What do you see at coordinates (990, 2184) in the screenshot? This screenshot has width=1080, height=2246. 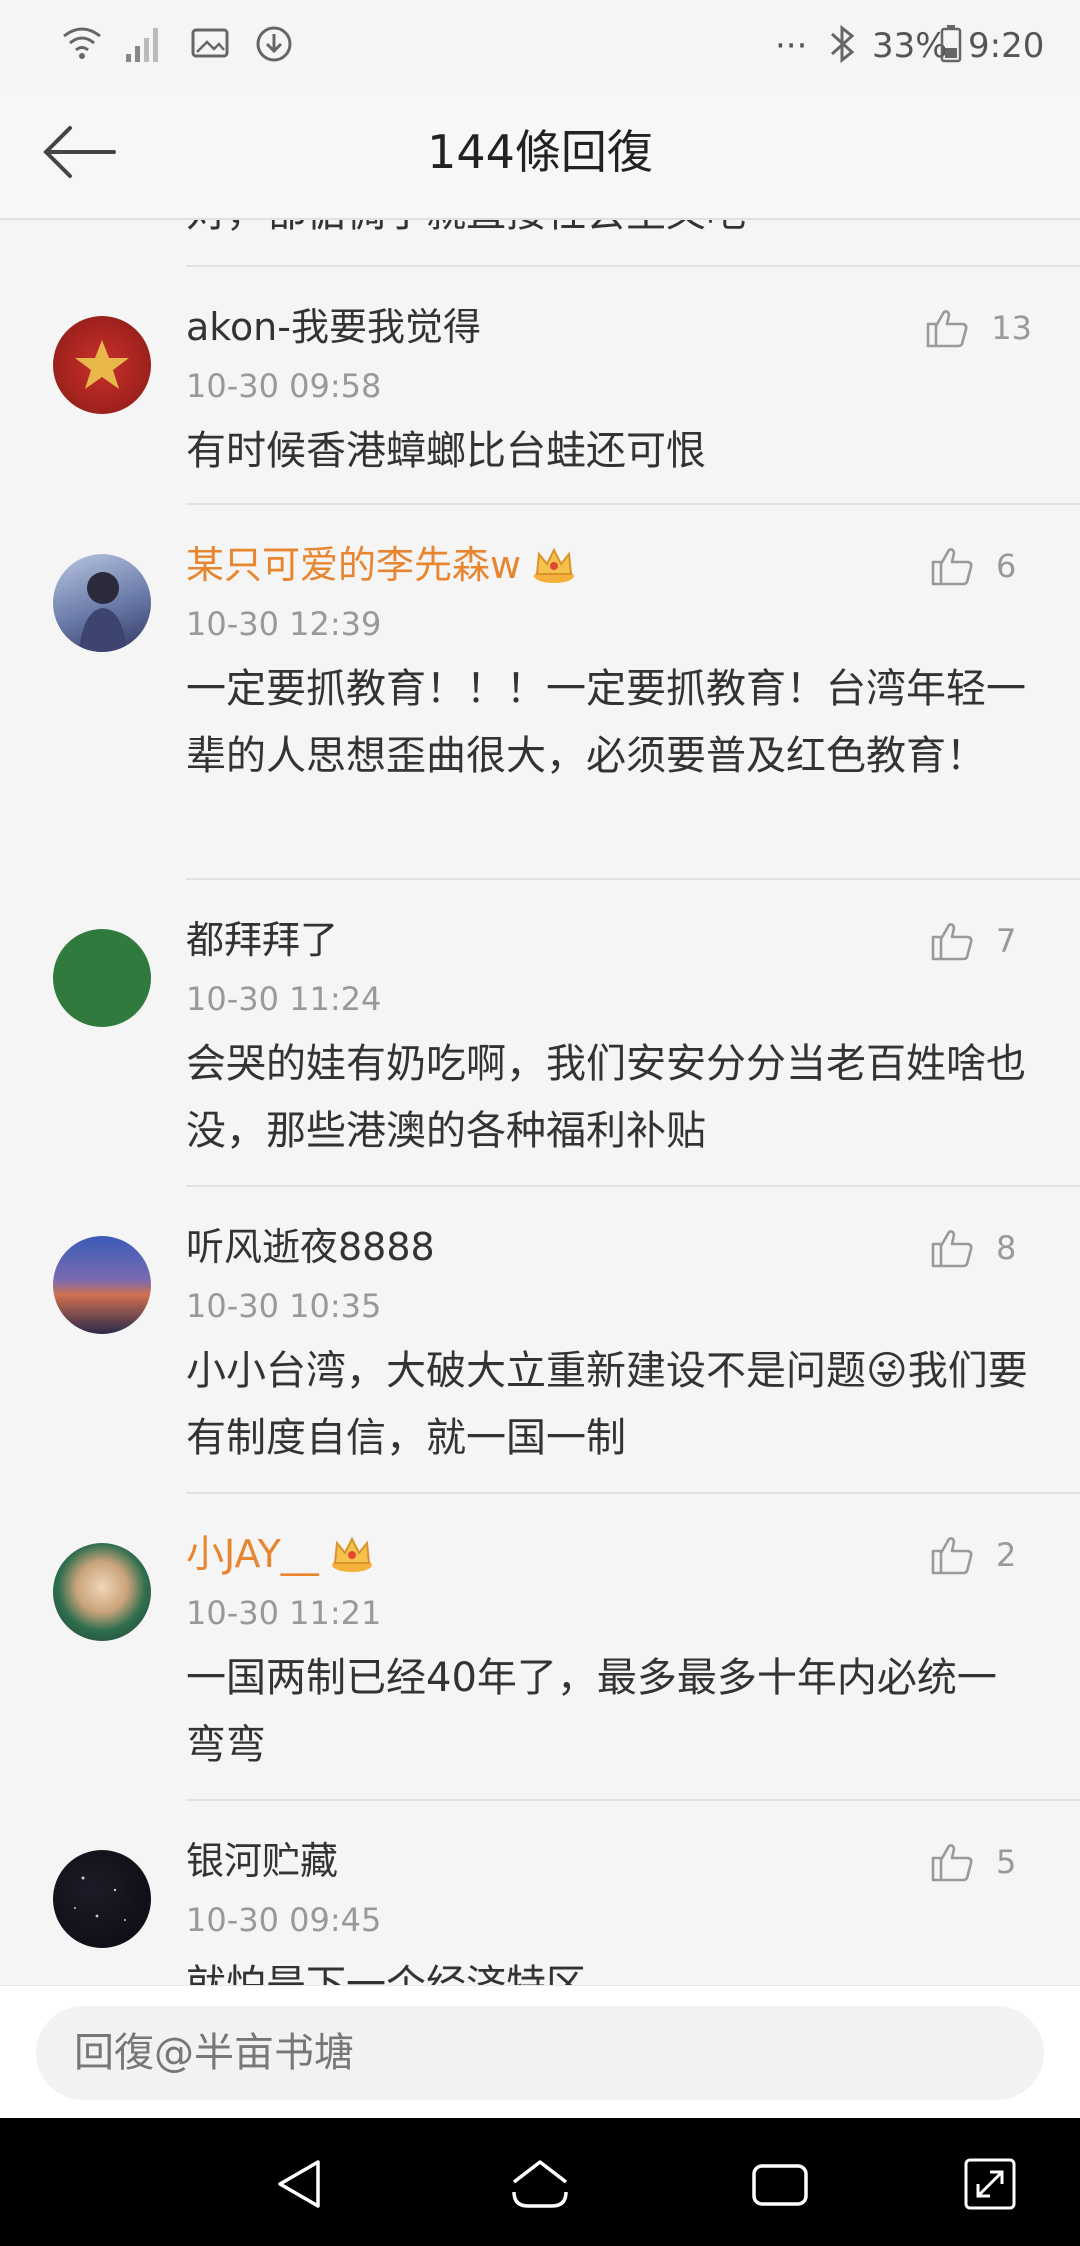 I see `nav-expand-icon` at bounding box center [990, 2184].